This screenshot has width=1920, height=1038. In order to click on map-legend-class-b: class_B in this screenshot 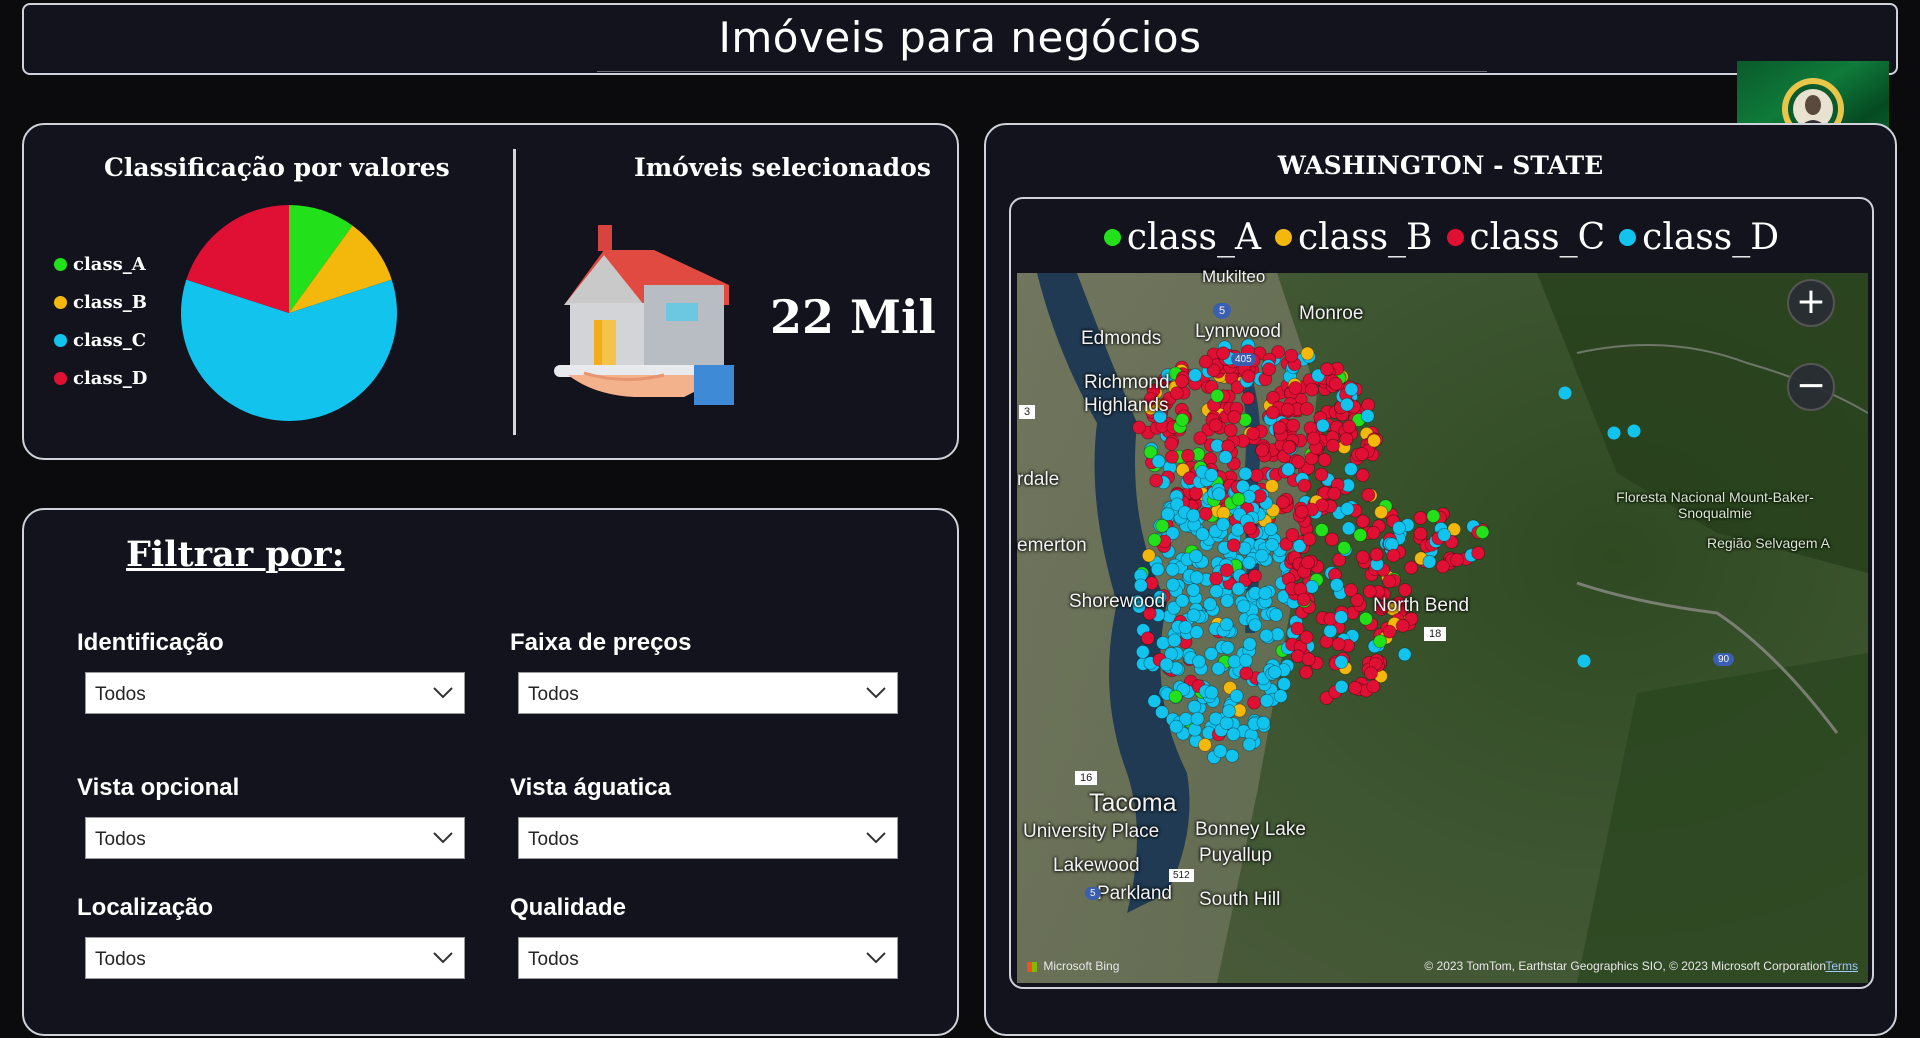, I will do `click(1353, 237)`.